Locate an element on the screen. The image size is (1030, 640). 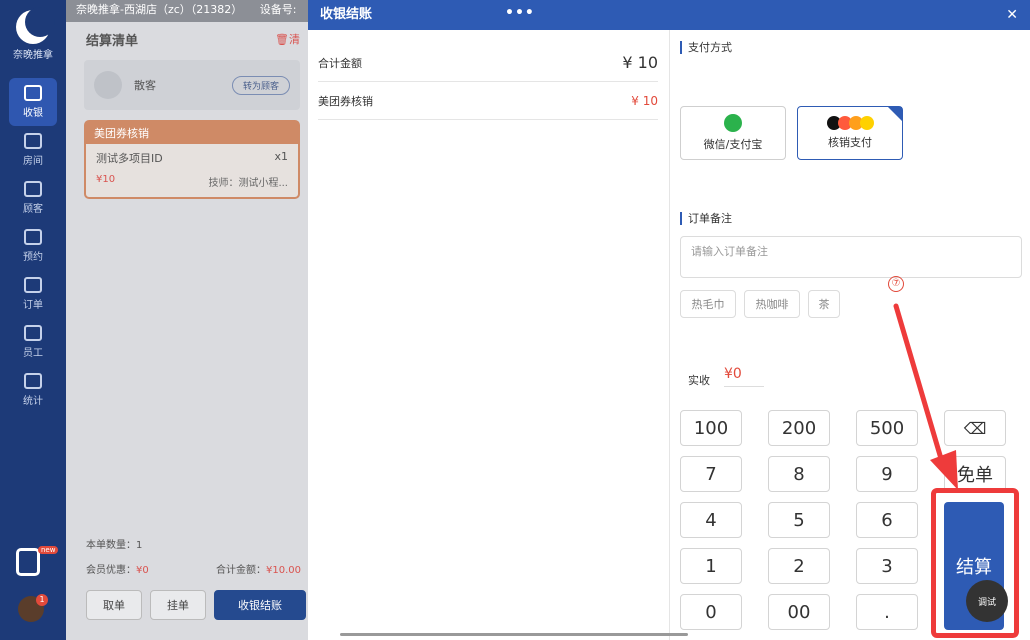
moon-logo-icon is located at coordinates (35, 25).